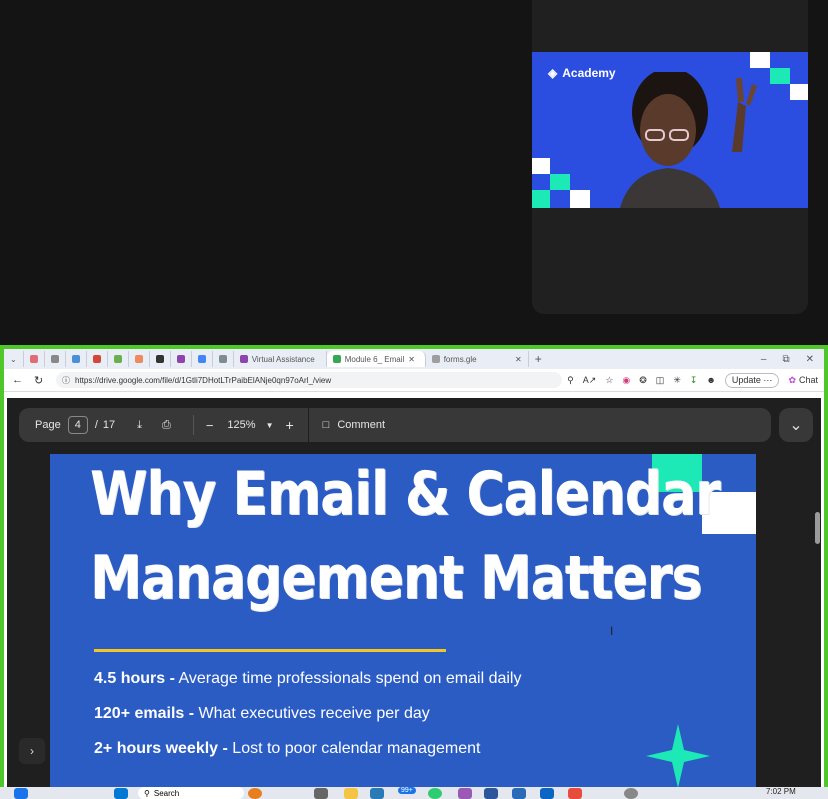  What do you see at coordinates (547, 793) in the screenshot?
I see `linkedin-icon` at bounding box center [547, 793].